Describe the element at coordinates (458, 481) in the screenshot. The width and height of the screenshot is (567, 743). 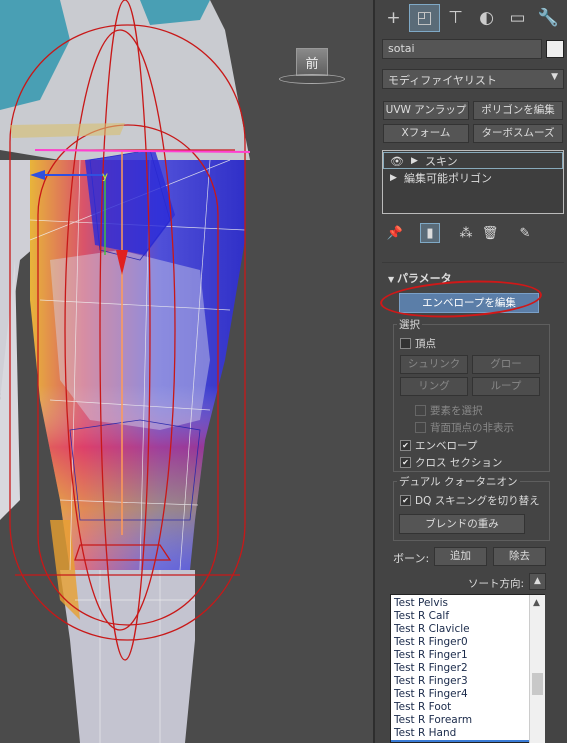
I see `dual-quaternion-group-title: デュアル クォータニオン` at that location.